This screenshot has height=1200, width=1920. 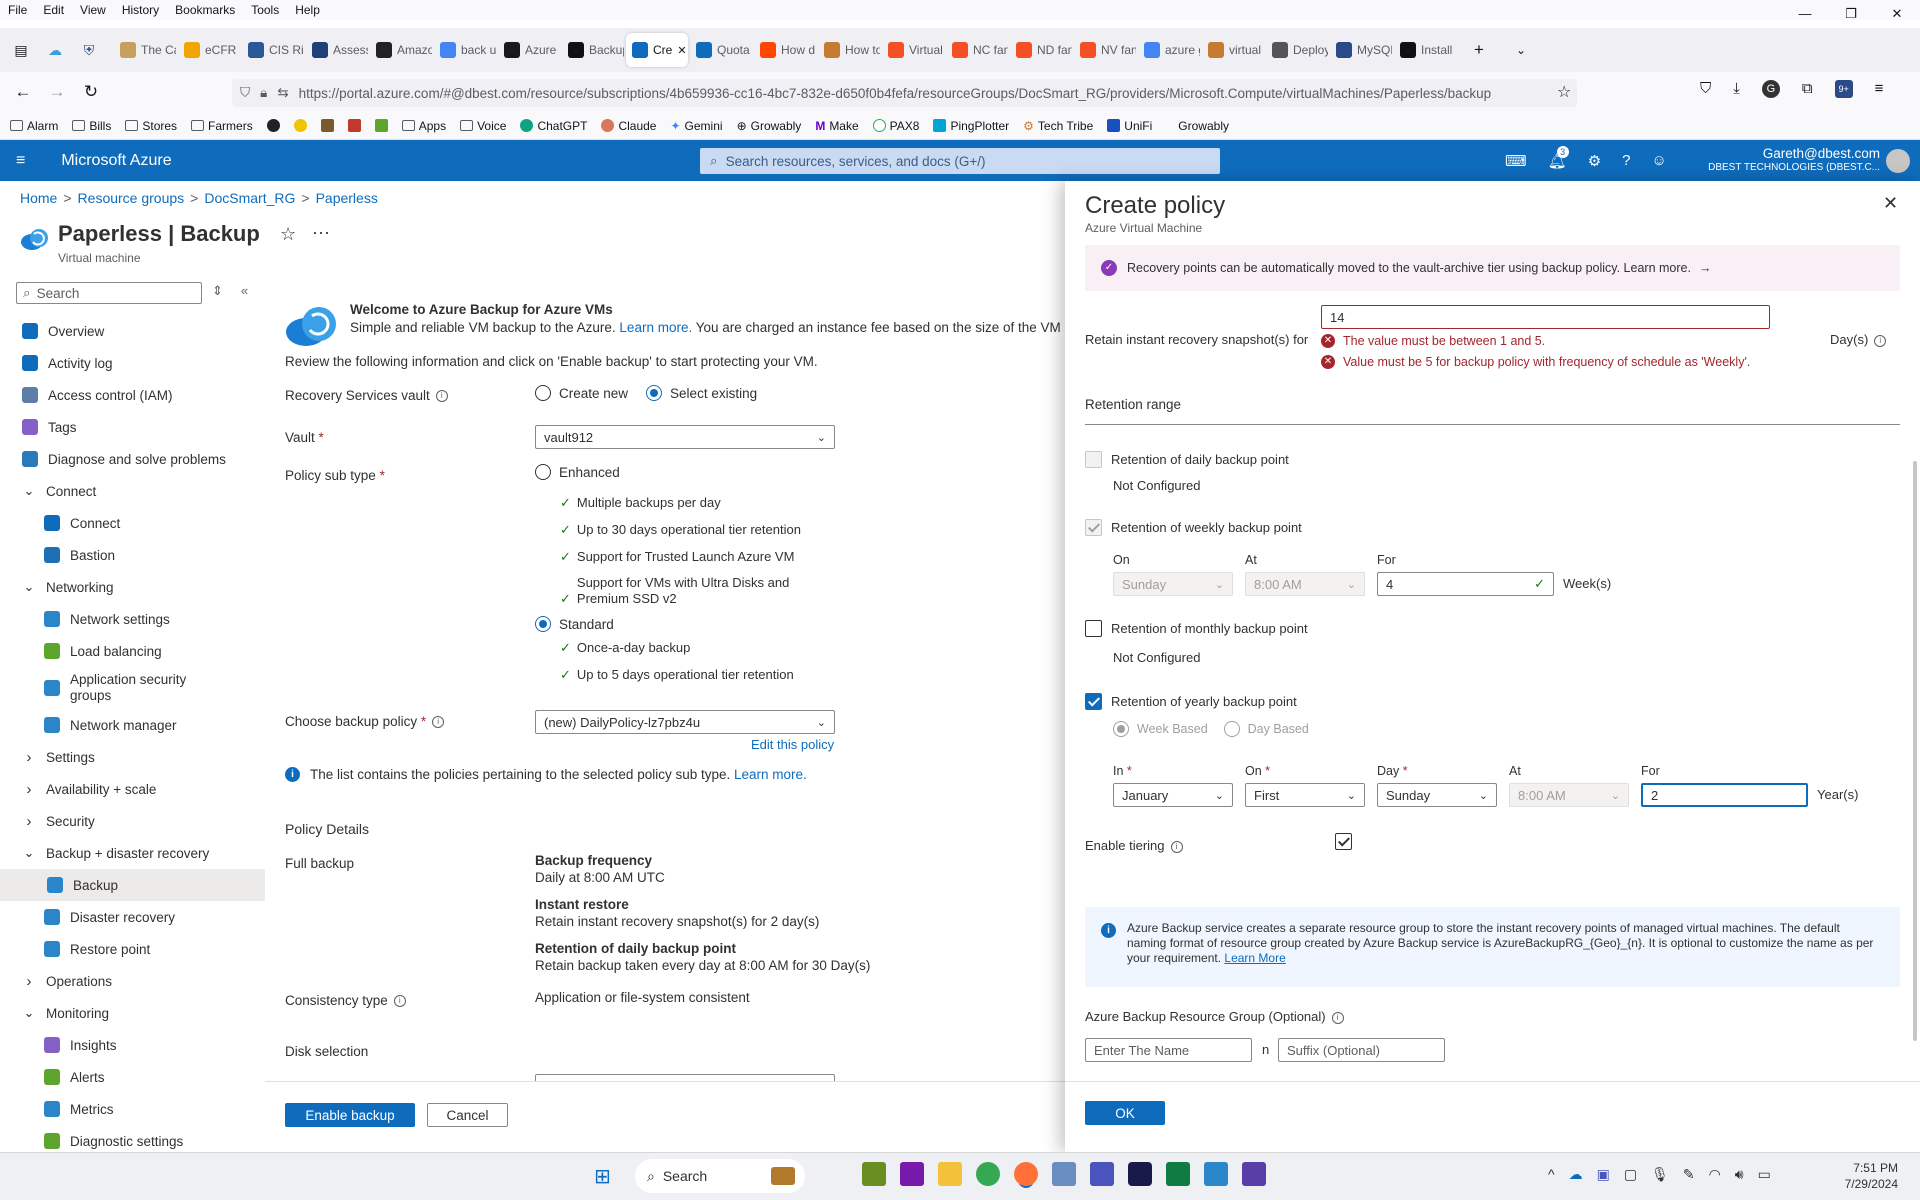 What do you see at coordinates (132, 331) in the screenshot?
I see `menu-item-overview: Overview` at bounding box center [132, 331].